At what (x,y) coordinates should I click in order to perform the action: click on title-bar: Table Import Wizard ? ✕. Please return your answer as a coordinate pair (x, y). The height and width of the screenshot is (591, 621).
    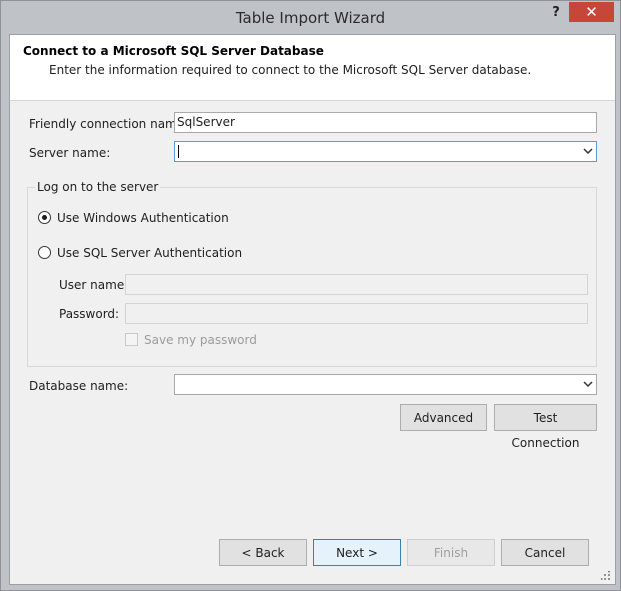
    Looking at the image, I should click on (310, 17).